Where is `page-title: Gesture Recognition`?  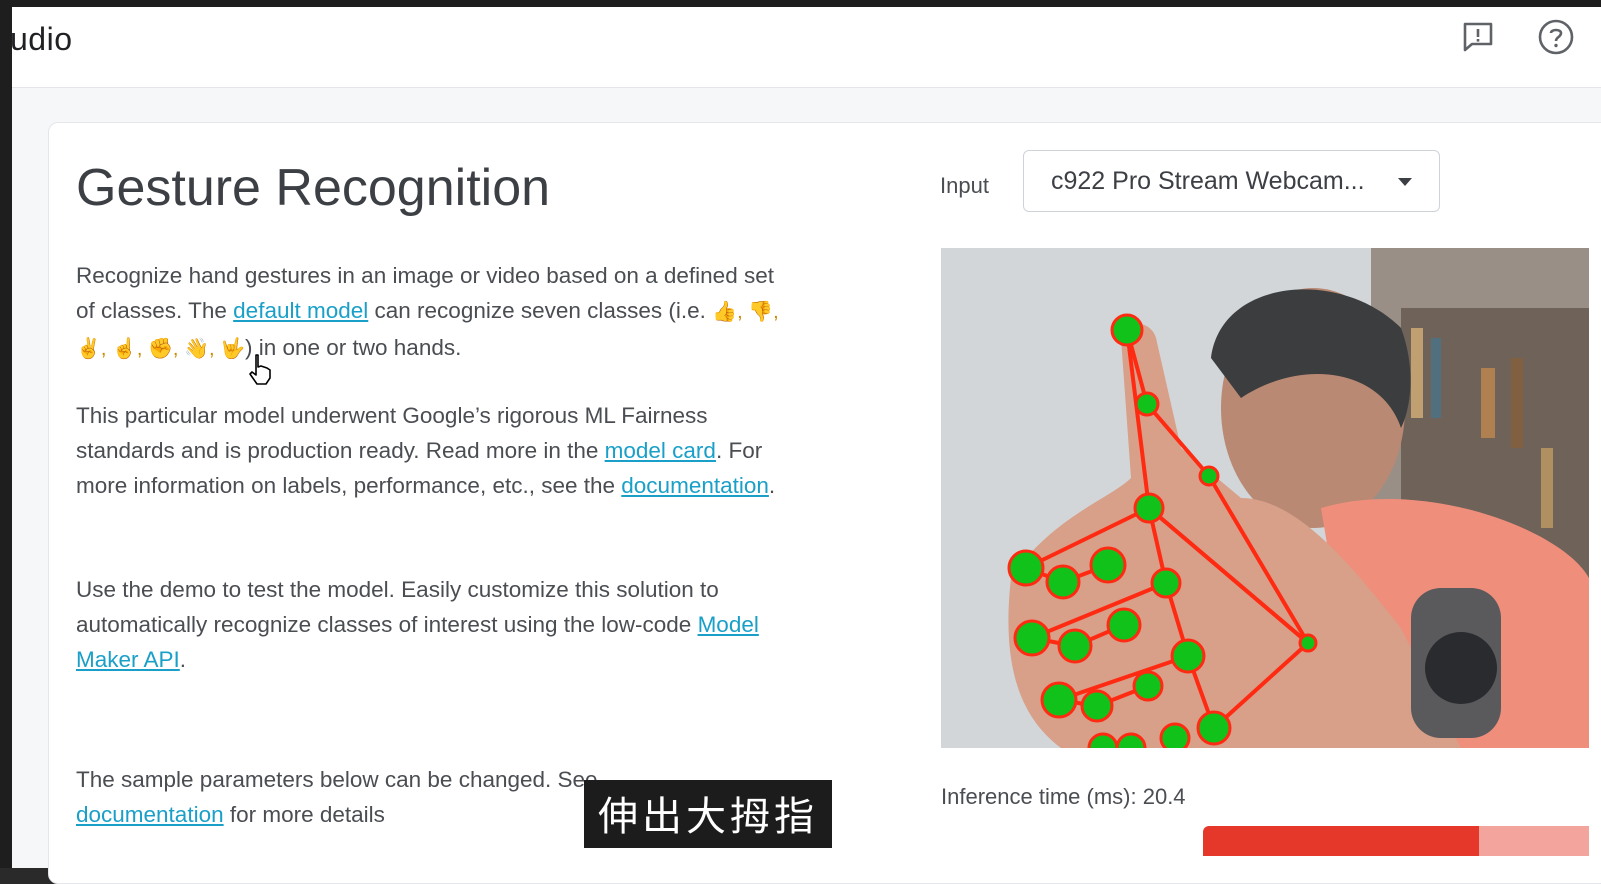
page-title: Gesture Recognition is located at coordinates (313, 188).